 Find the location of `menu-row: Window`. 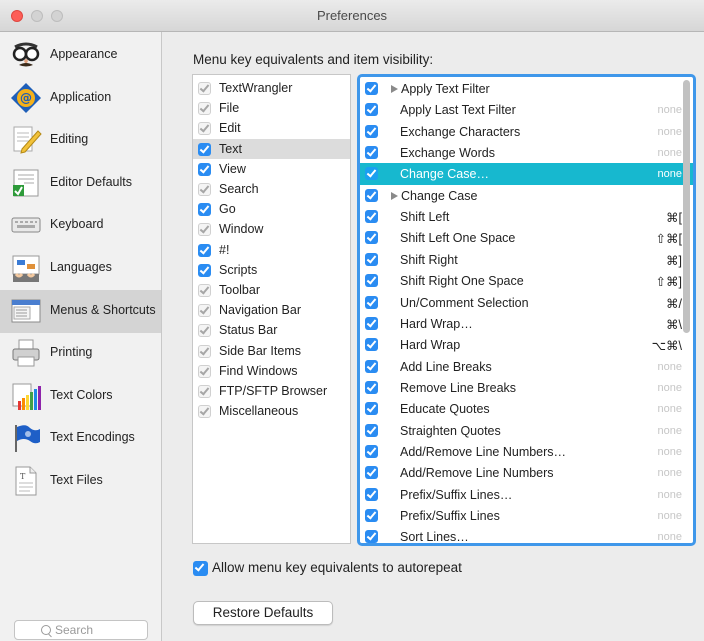

menu-row: Window is located at coordinates (271, 229).